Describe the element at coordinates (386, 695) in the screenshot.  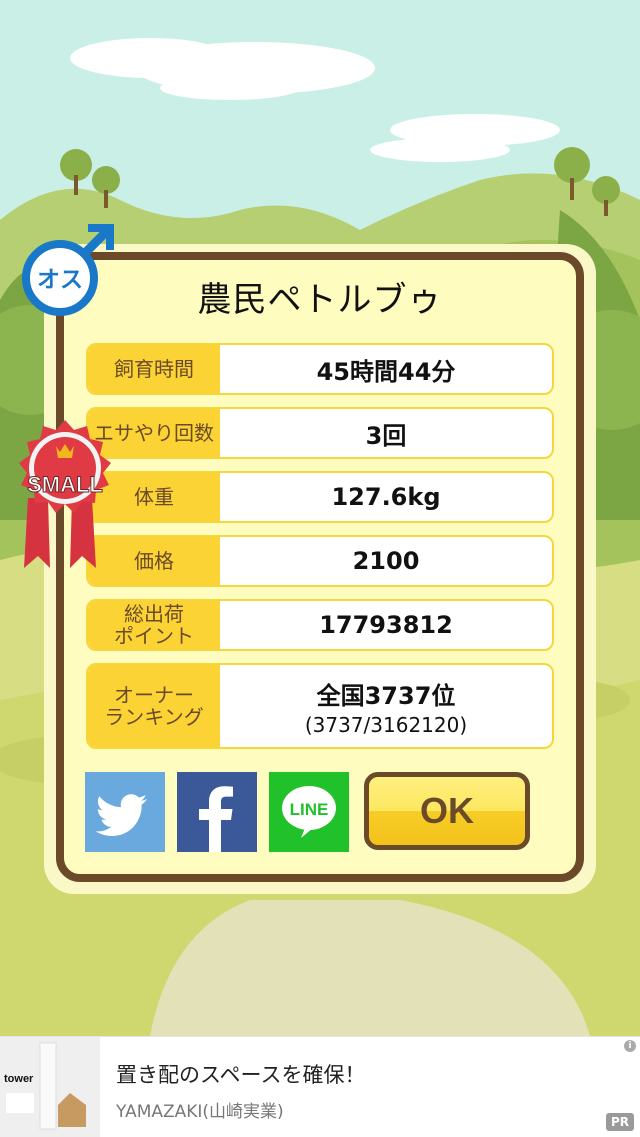
I see `stat-value: 全国3737位` at that location.